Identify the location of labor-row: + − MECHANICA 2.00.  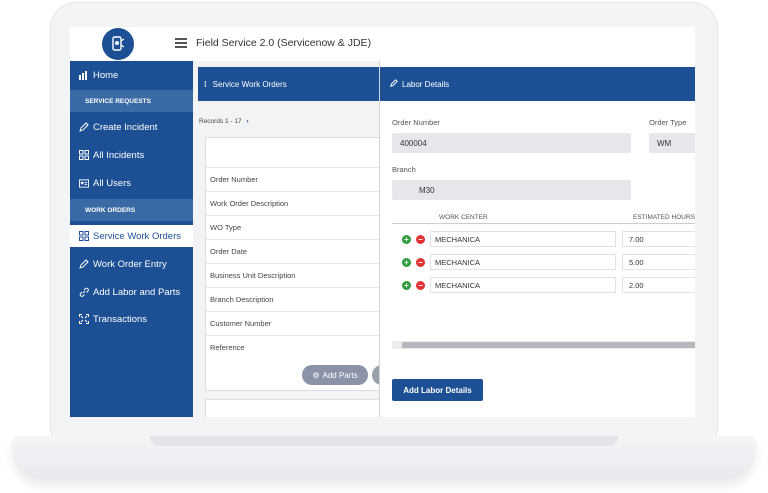
(544, 286).